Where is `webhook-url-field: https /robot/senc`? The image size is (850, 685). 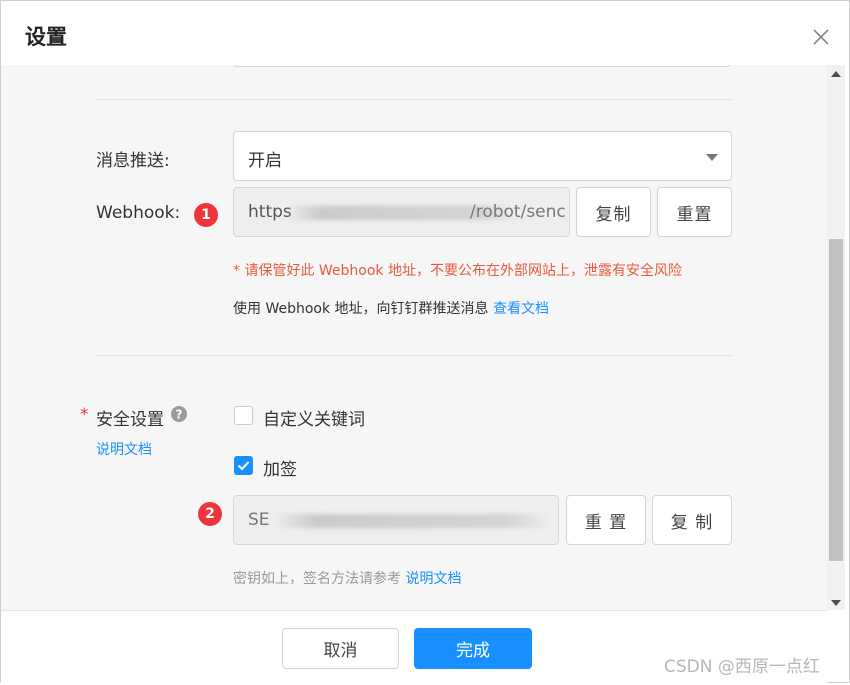 webhook-url-field: https /robot/senc is located at coordinates (401, 212).